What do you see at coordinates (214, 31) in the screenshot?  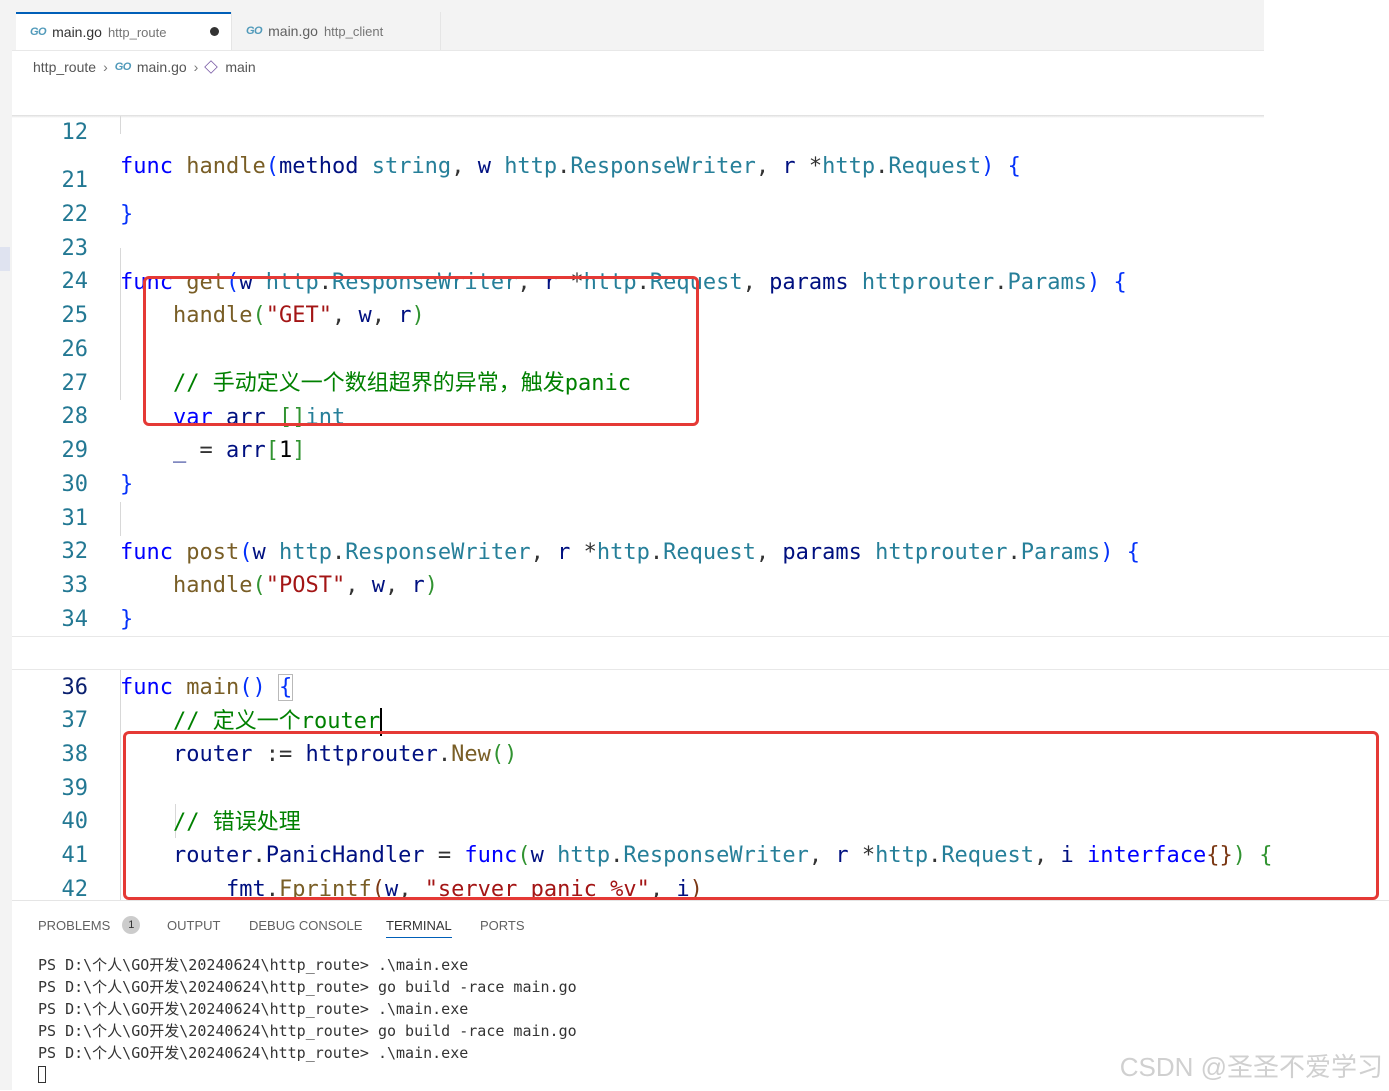 I see `unsaved-dot-icon` at bounding box center [214, 31].